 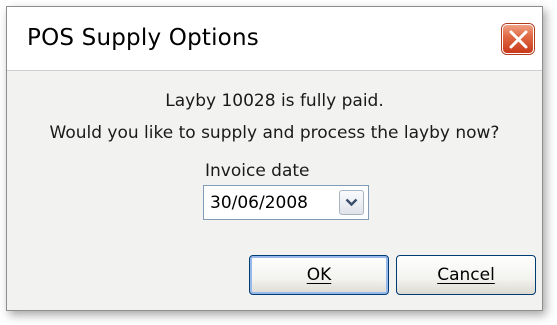 I want to click on ok-button: OK, so click(x=319, y=275).